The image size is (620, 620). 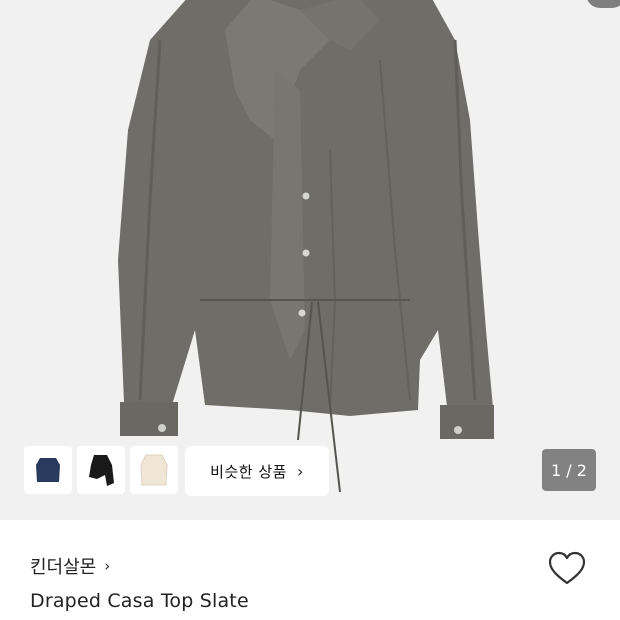 What do you see at coordinates (248, 471) in the screenshot?
I see `similar-products-label: 비슷한 상품` at bounding box center [248, 471].